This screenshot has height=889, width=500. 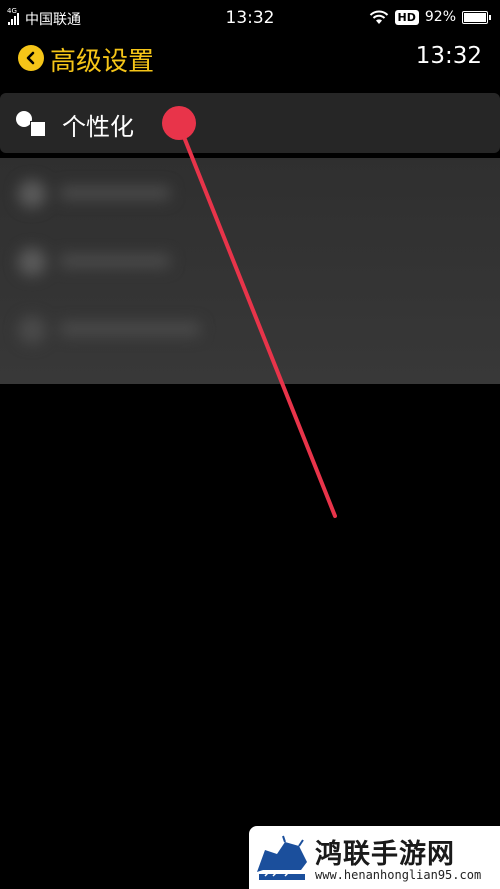 I want to click on watermark: 鸿联手游网 www.henanhonglian95.com, so click(x=374, y=857).